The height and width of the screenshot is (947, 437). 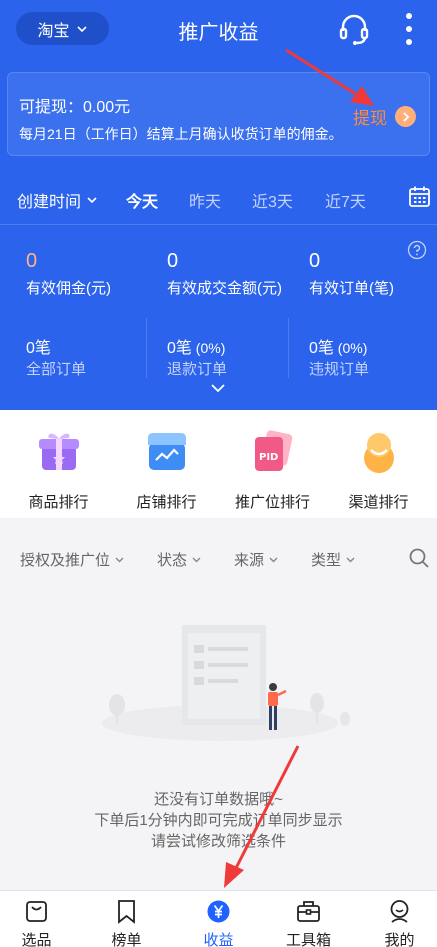 I want to click on gift-box-icon, so click(x=59, y=451).